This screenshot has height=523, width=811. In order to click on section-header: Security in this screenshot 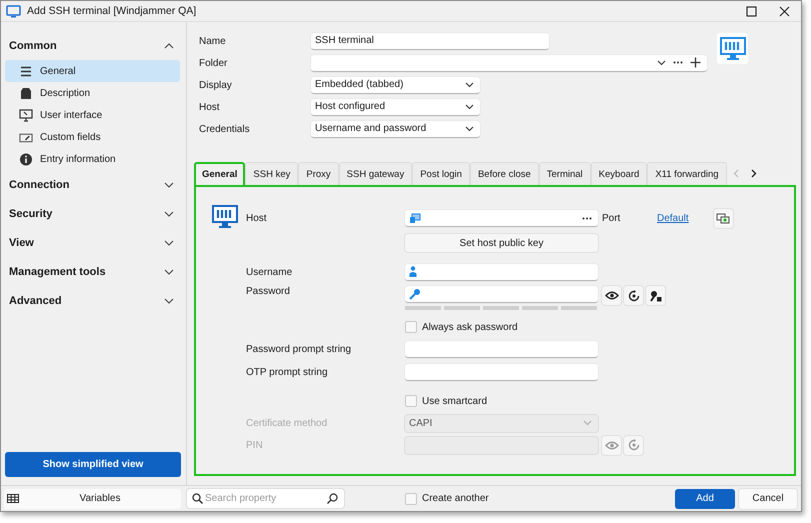, I will do `click(94, 213)`.